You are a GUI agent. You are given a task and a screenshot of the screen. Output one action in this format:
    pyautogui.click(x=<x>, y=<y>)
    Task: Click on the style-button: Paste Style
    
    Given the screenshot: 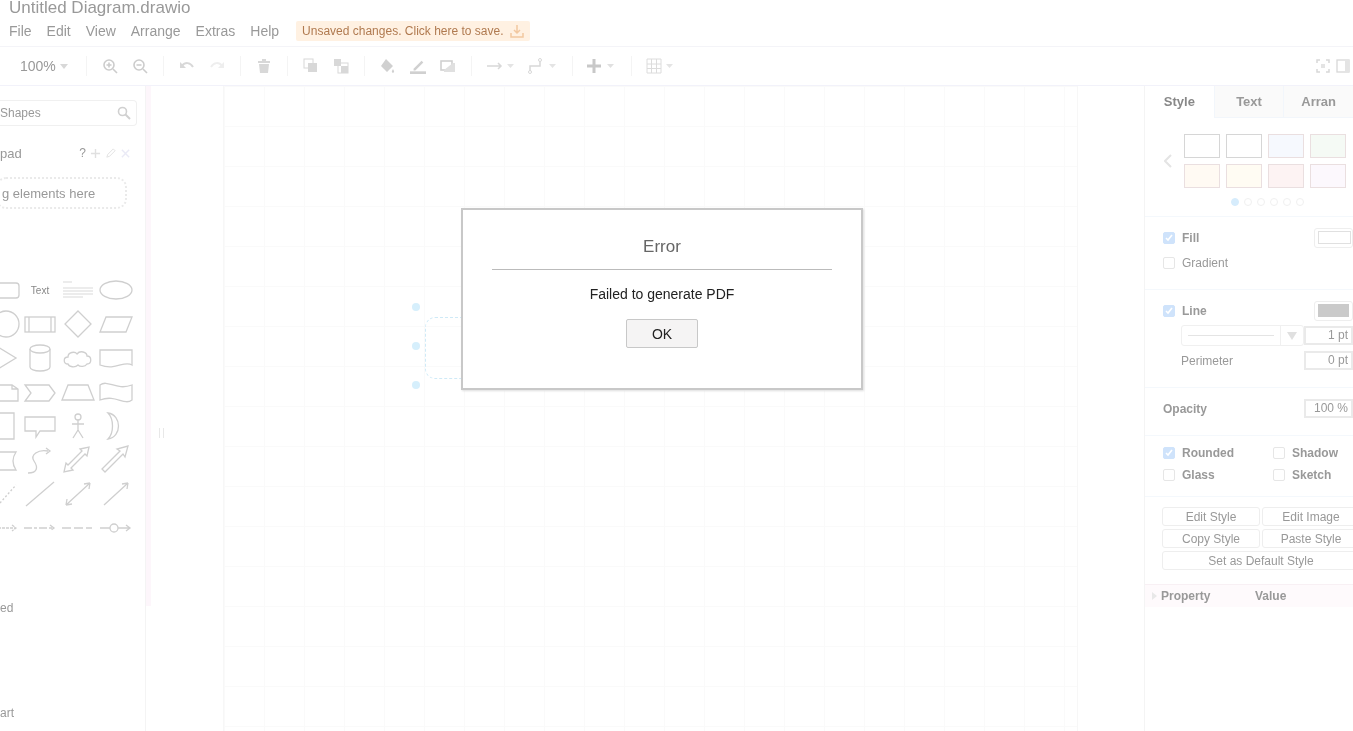 What is the action you would take?
    pyautogui.click(x=1307, y=538)
    